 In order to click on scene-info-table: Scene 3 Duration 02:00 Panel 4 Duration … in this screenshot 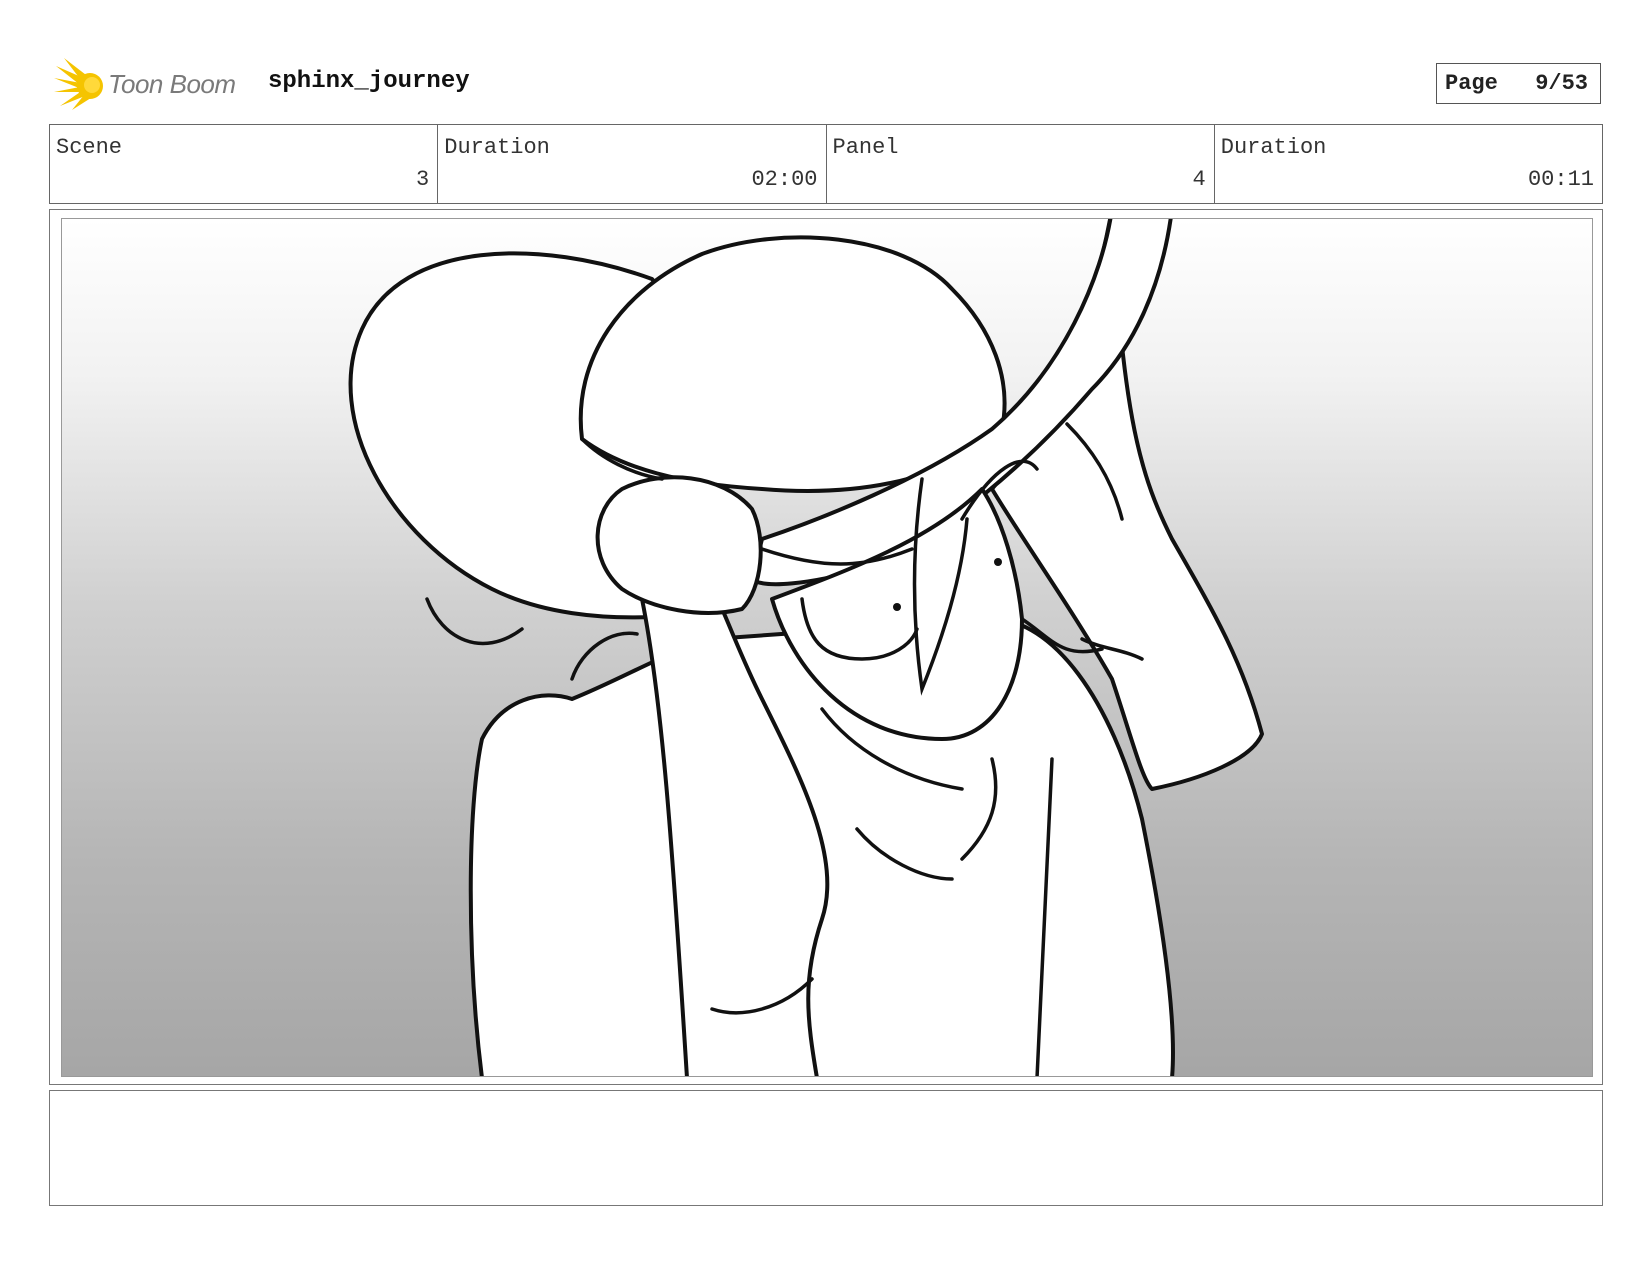, I will do `click(826, 164)`.